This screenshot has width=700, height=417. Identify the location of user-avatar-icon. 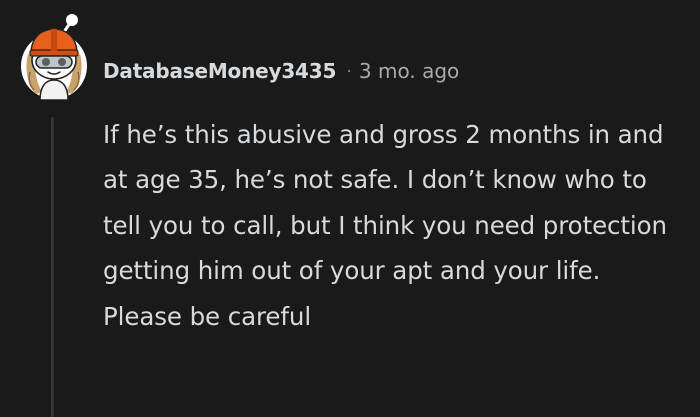
(54, 57).